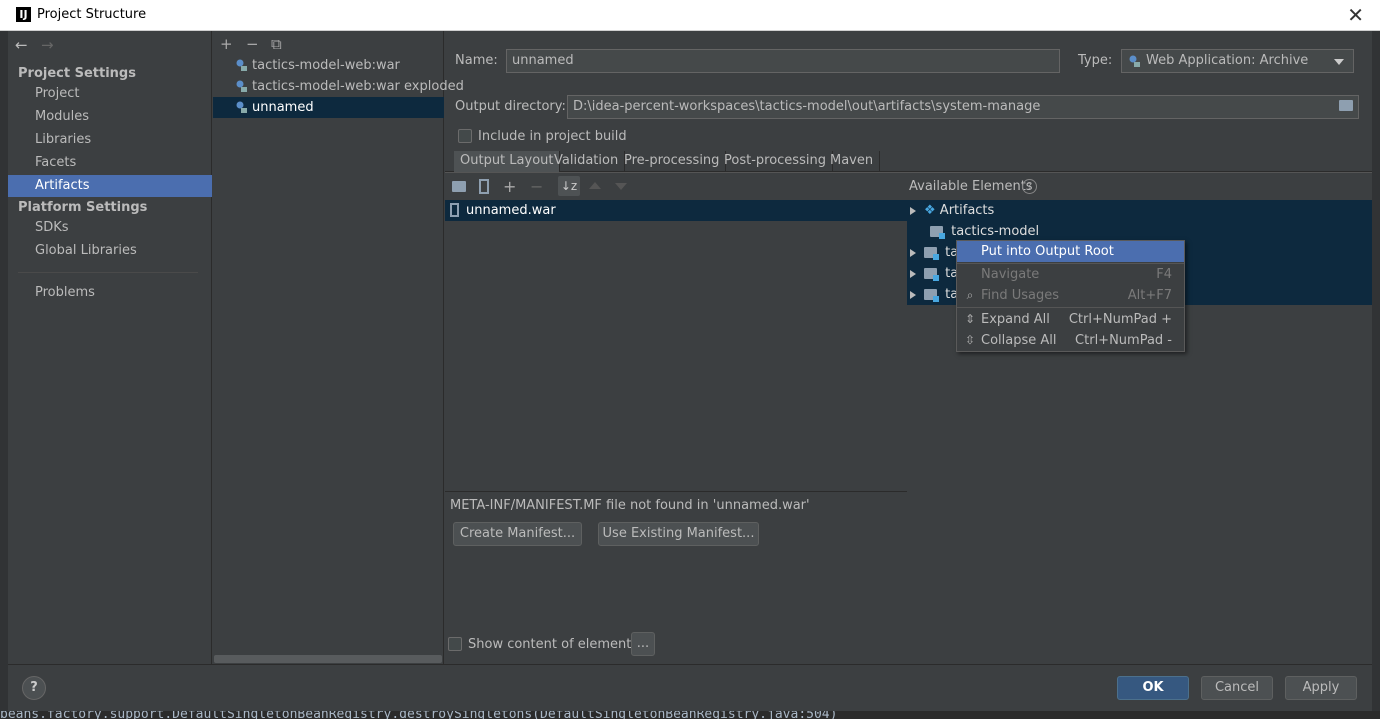  What do you see at coordinates (110, 186) in the screenshot?
I see `nav-item-artifacts: Artifacts` at bounding box center [110, 186].